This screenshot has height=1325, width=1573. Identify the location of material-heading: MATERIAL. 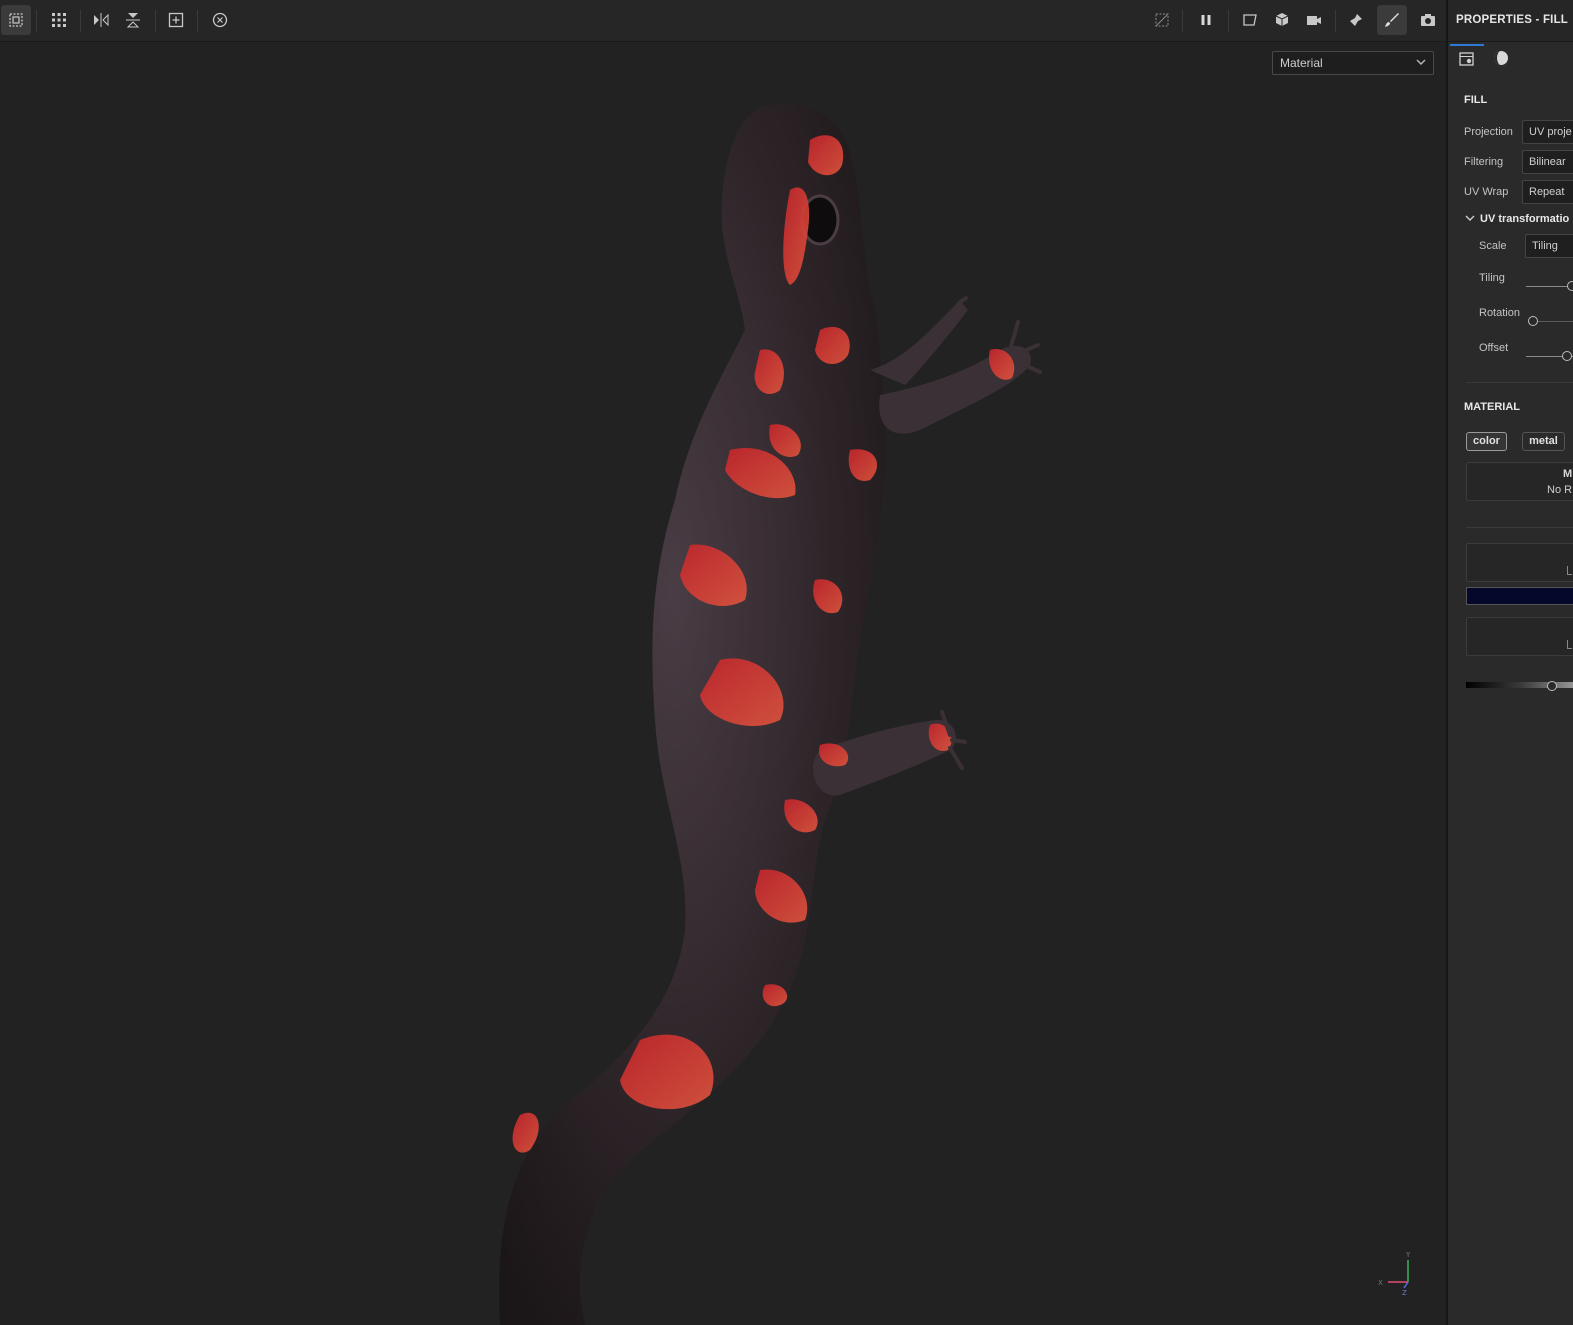
(1492, 407).